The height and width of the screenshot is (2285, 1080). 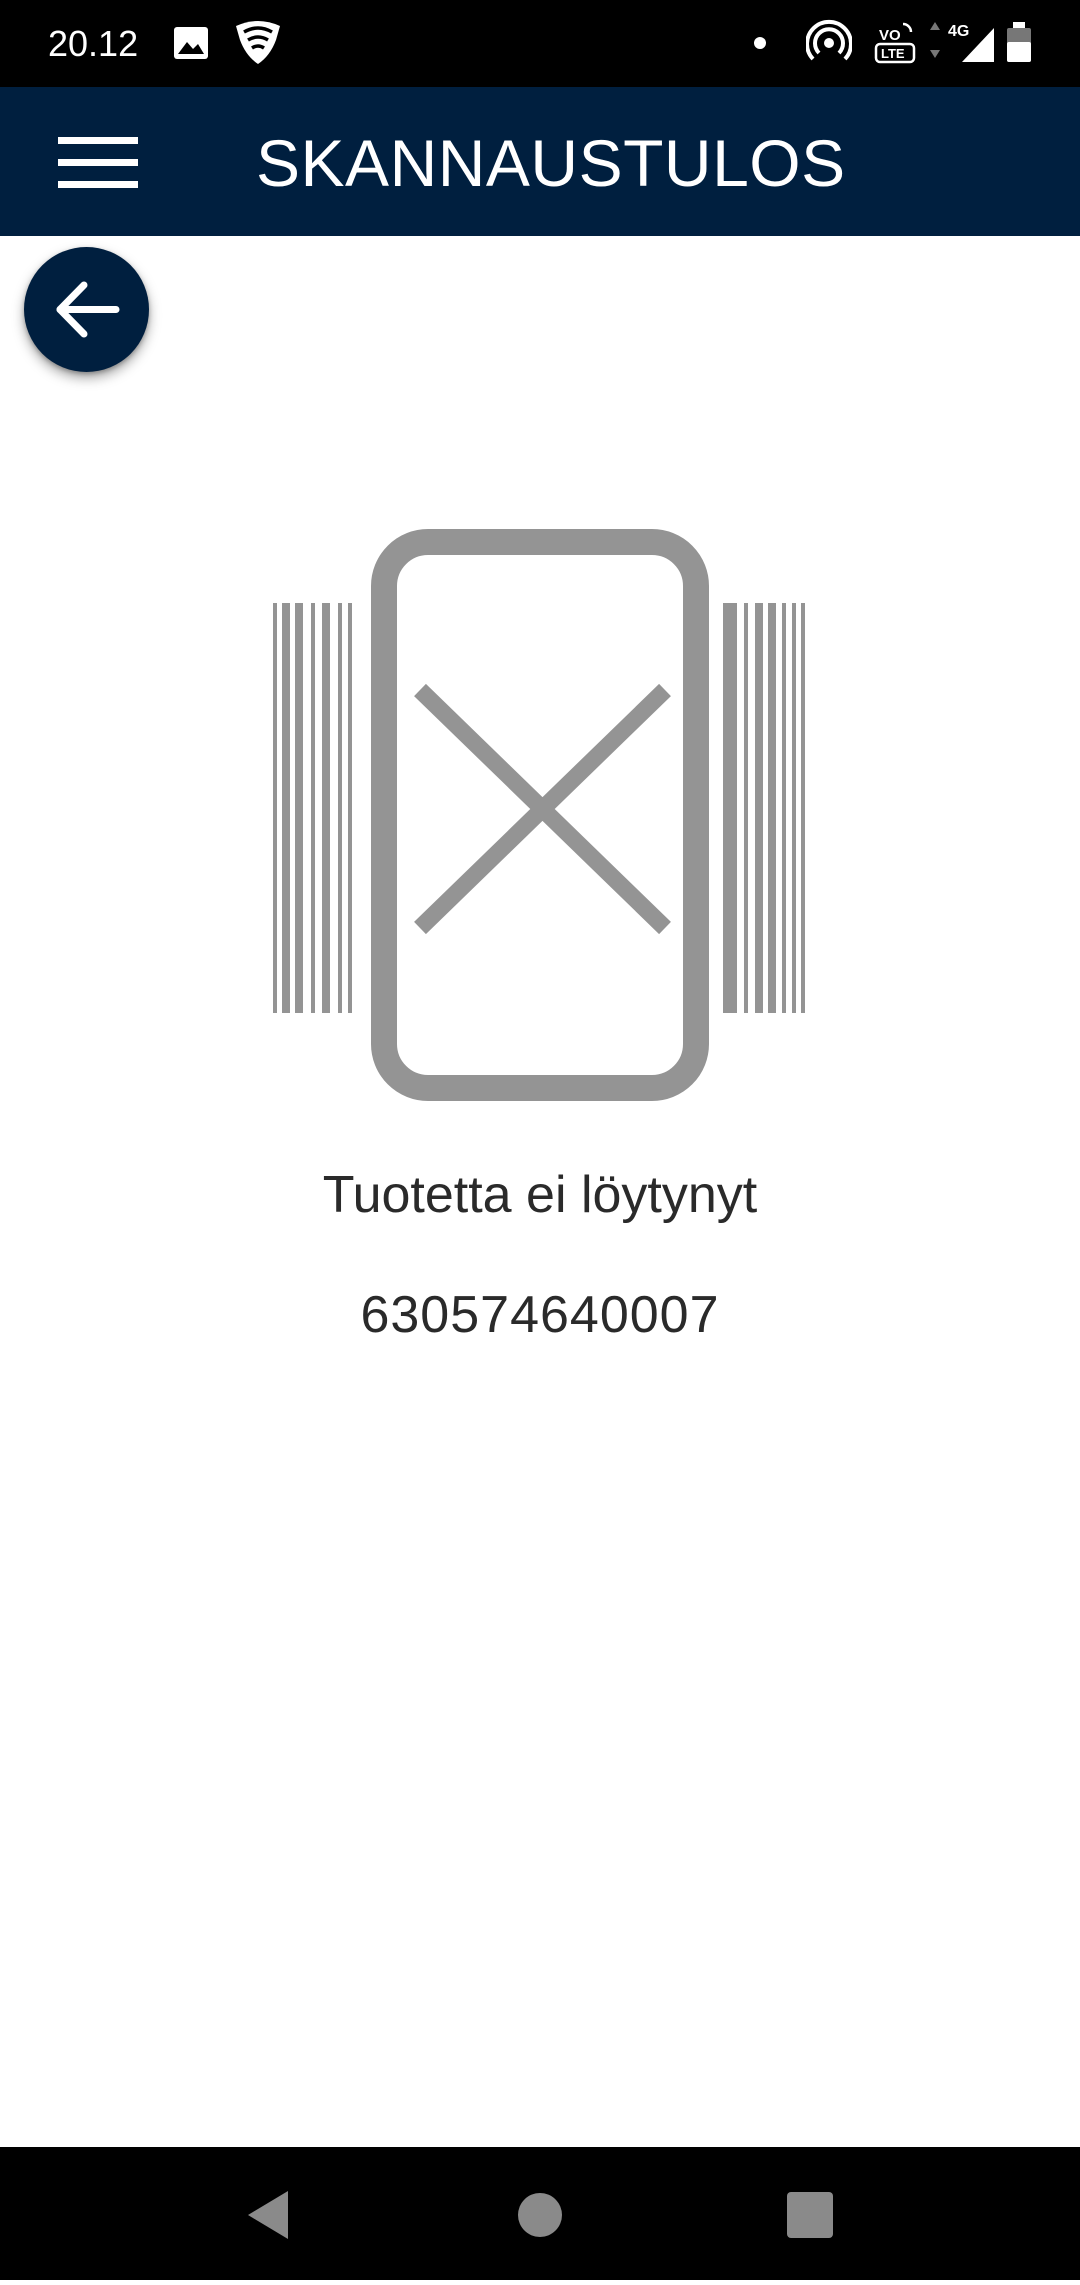 I want to click on shield-wifi-icon, so click(x=258, y=42).